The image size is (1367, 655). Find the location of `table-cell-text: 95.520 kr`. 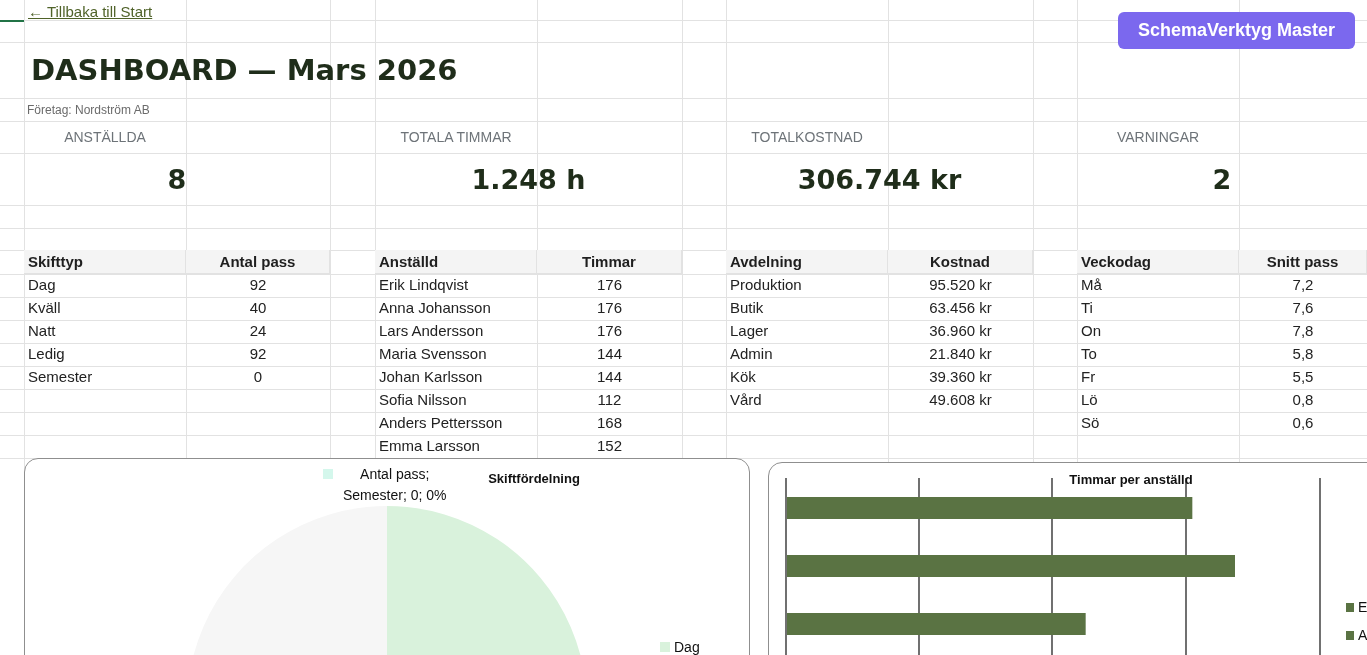

table-cell-text: 95.520 kr is located at coordinates (960, 284).